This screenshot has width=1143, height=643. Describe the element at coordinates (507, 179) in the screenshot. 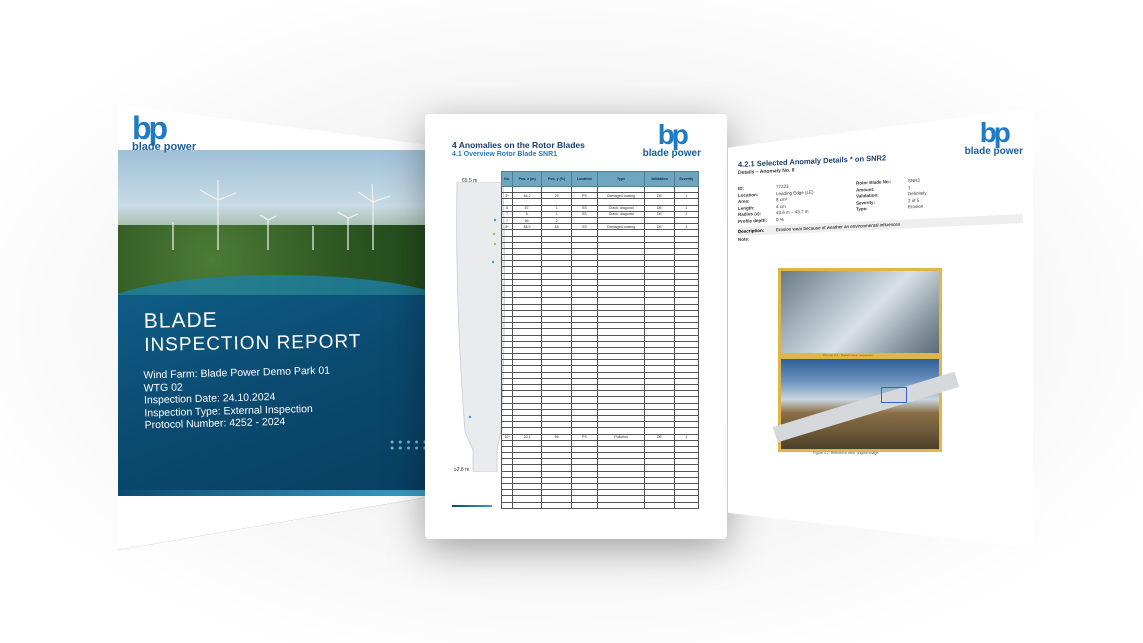

I see `column-header: No.` at that location.